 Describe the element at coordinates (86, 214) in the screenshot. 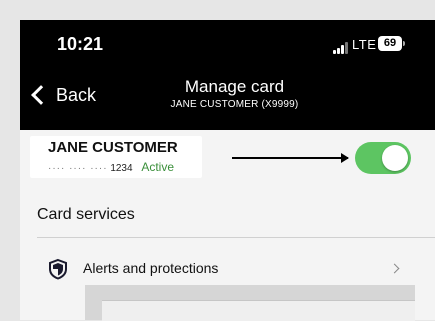

I see `card-services-heading: Card services` at that location.